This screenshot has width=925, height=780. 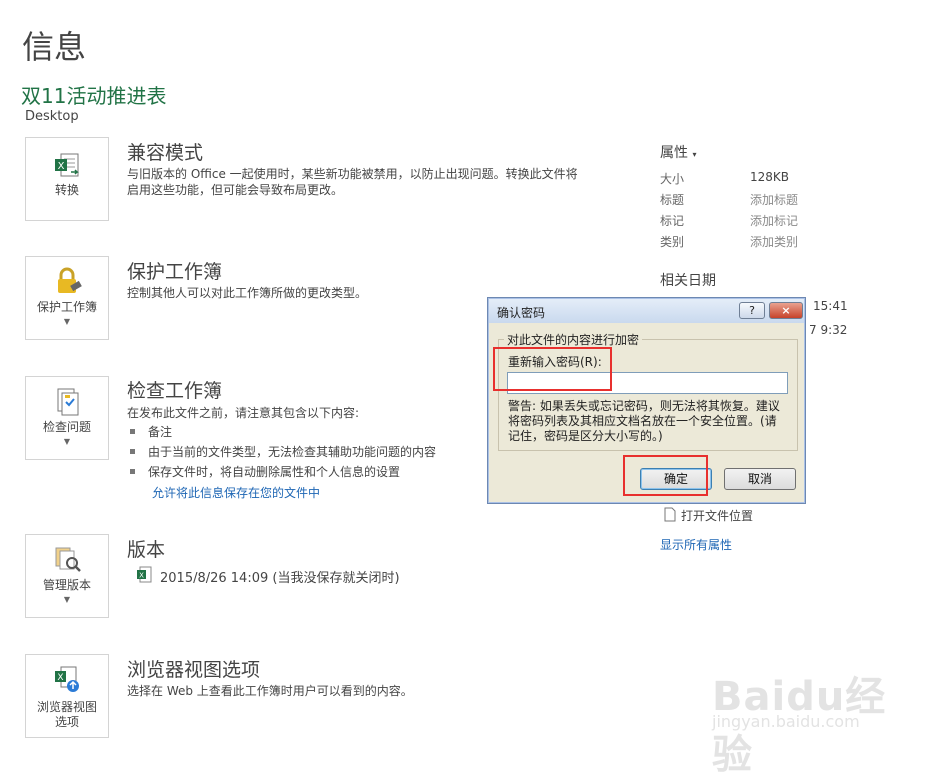 What do you see at coordinates (236, 492) in the screenshot?
I see `allow-save-info-link: 允许将此信息保存在您的文件中` at bounding box center [236, 492].